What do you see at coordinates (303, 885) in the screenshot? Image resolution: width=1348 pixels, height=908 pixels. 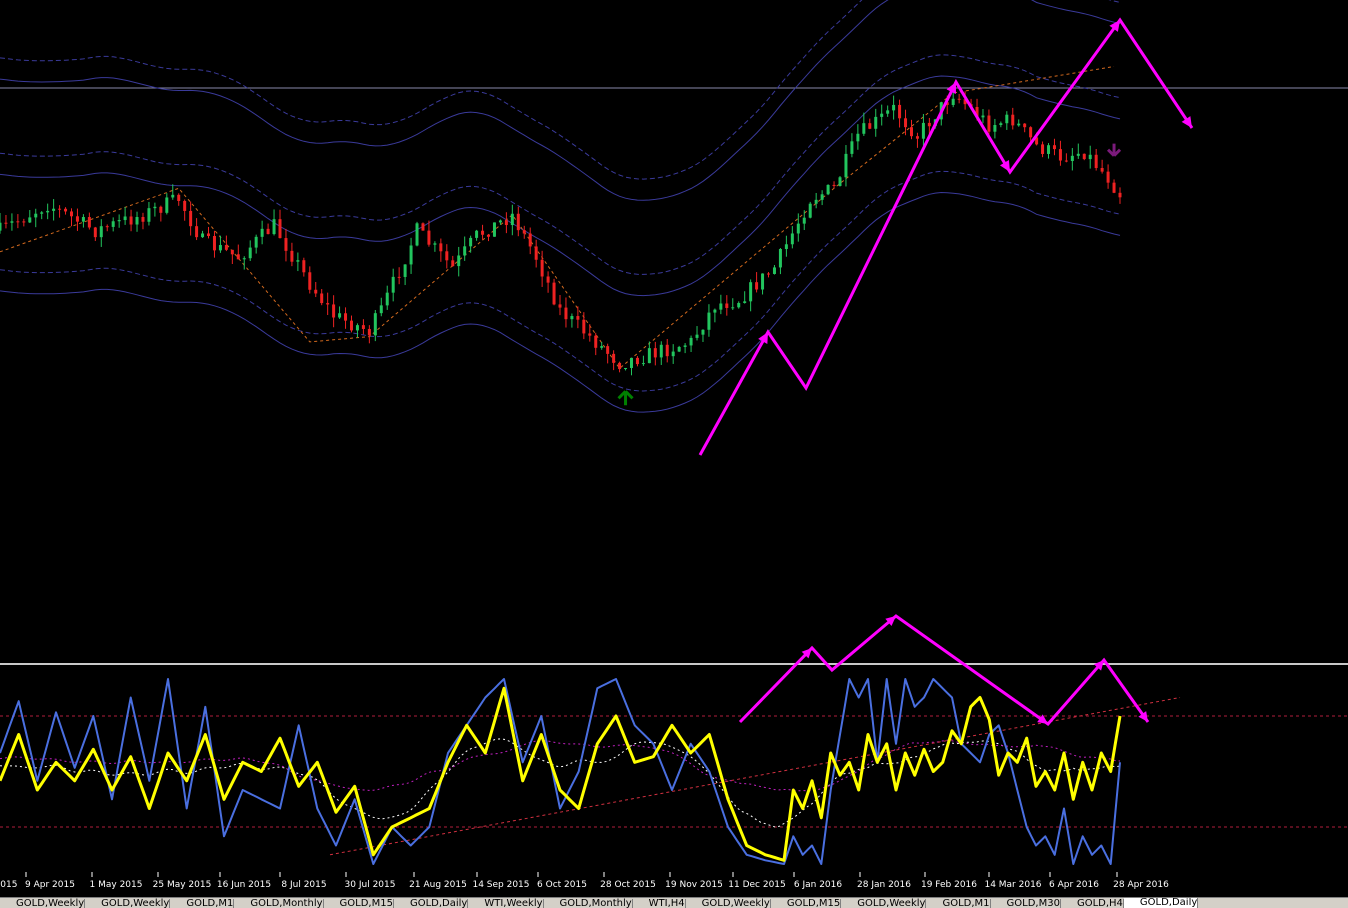 I see `x-tick-label: 8 Jul 2015` at bounding box center [303, 885].